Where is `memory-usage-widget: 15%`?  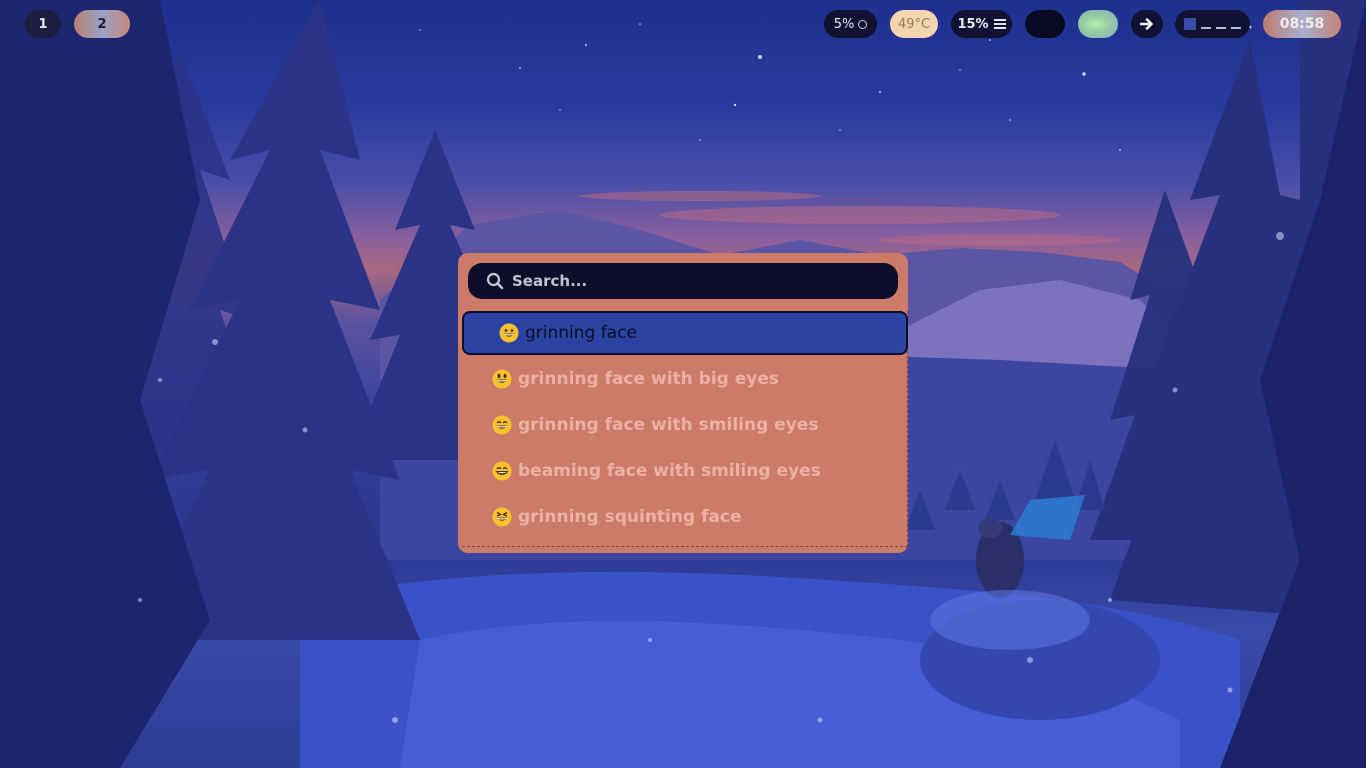
memory-usage-widget: 15% is located at coordinates (981, 24).